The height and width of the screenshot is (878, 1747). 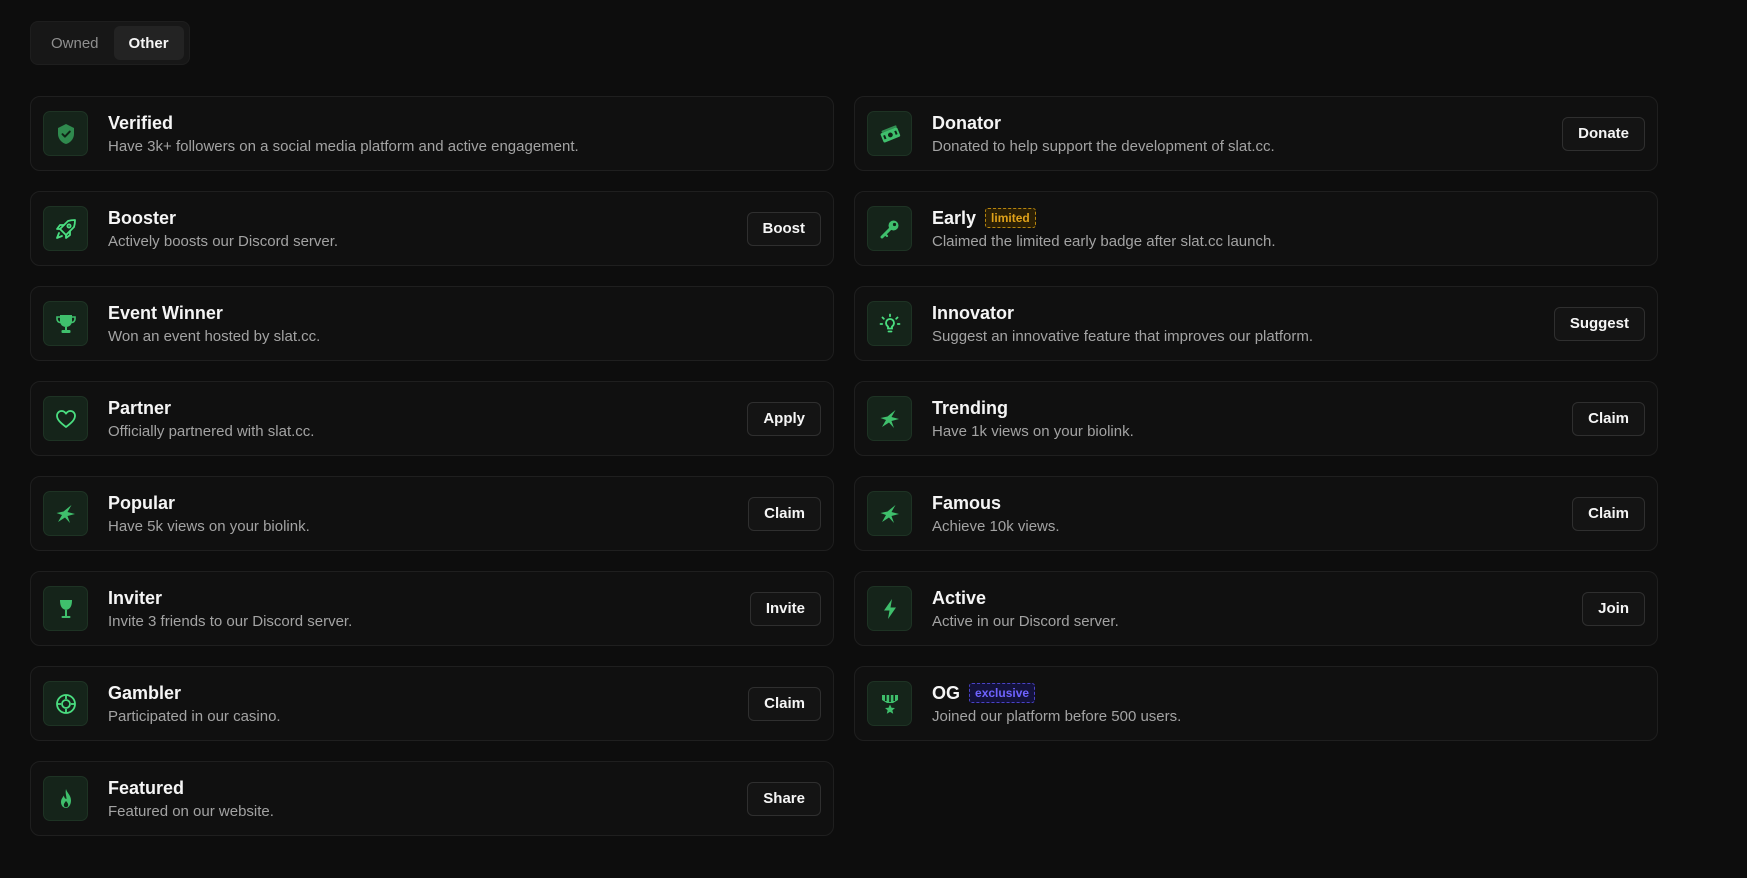 I want to click on badge-card-featured: Featured Featured on our website. Share, so click(x=432, y=798).